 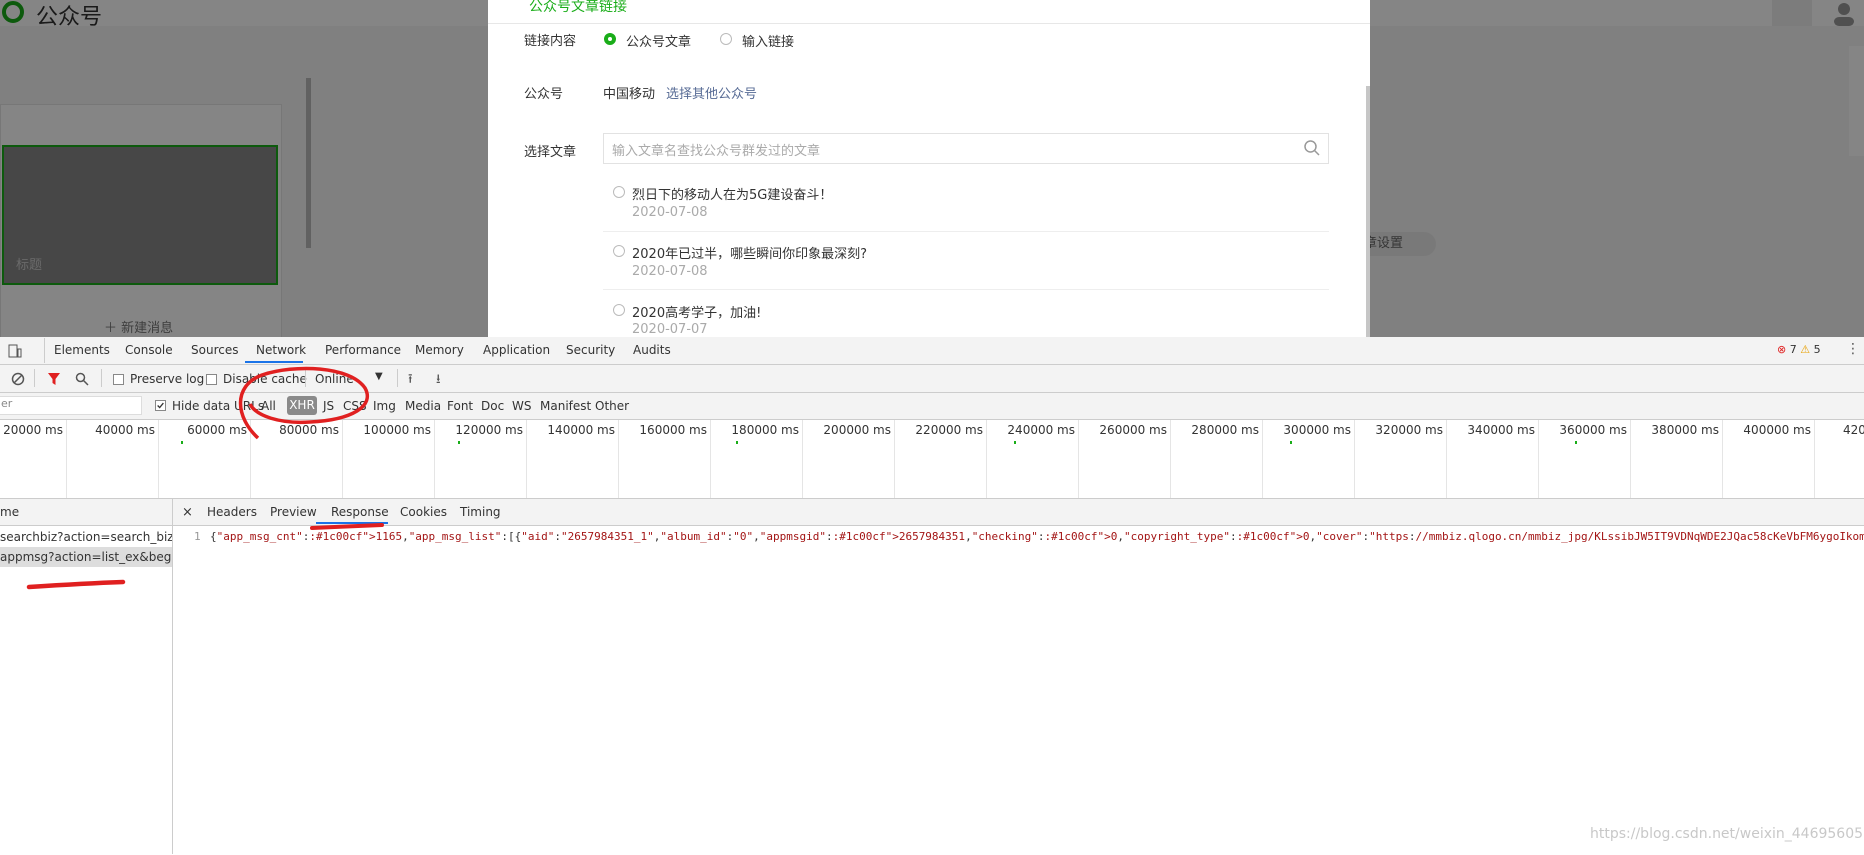 What do you see at coordinates (1727, 834) in the screenshot?
I see `watermark: https://blog.csdn.net/weixin_44695605` at bounding box center [1727, 834].